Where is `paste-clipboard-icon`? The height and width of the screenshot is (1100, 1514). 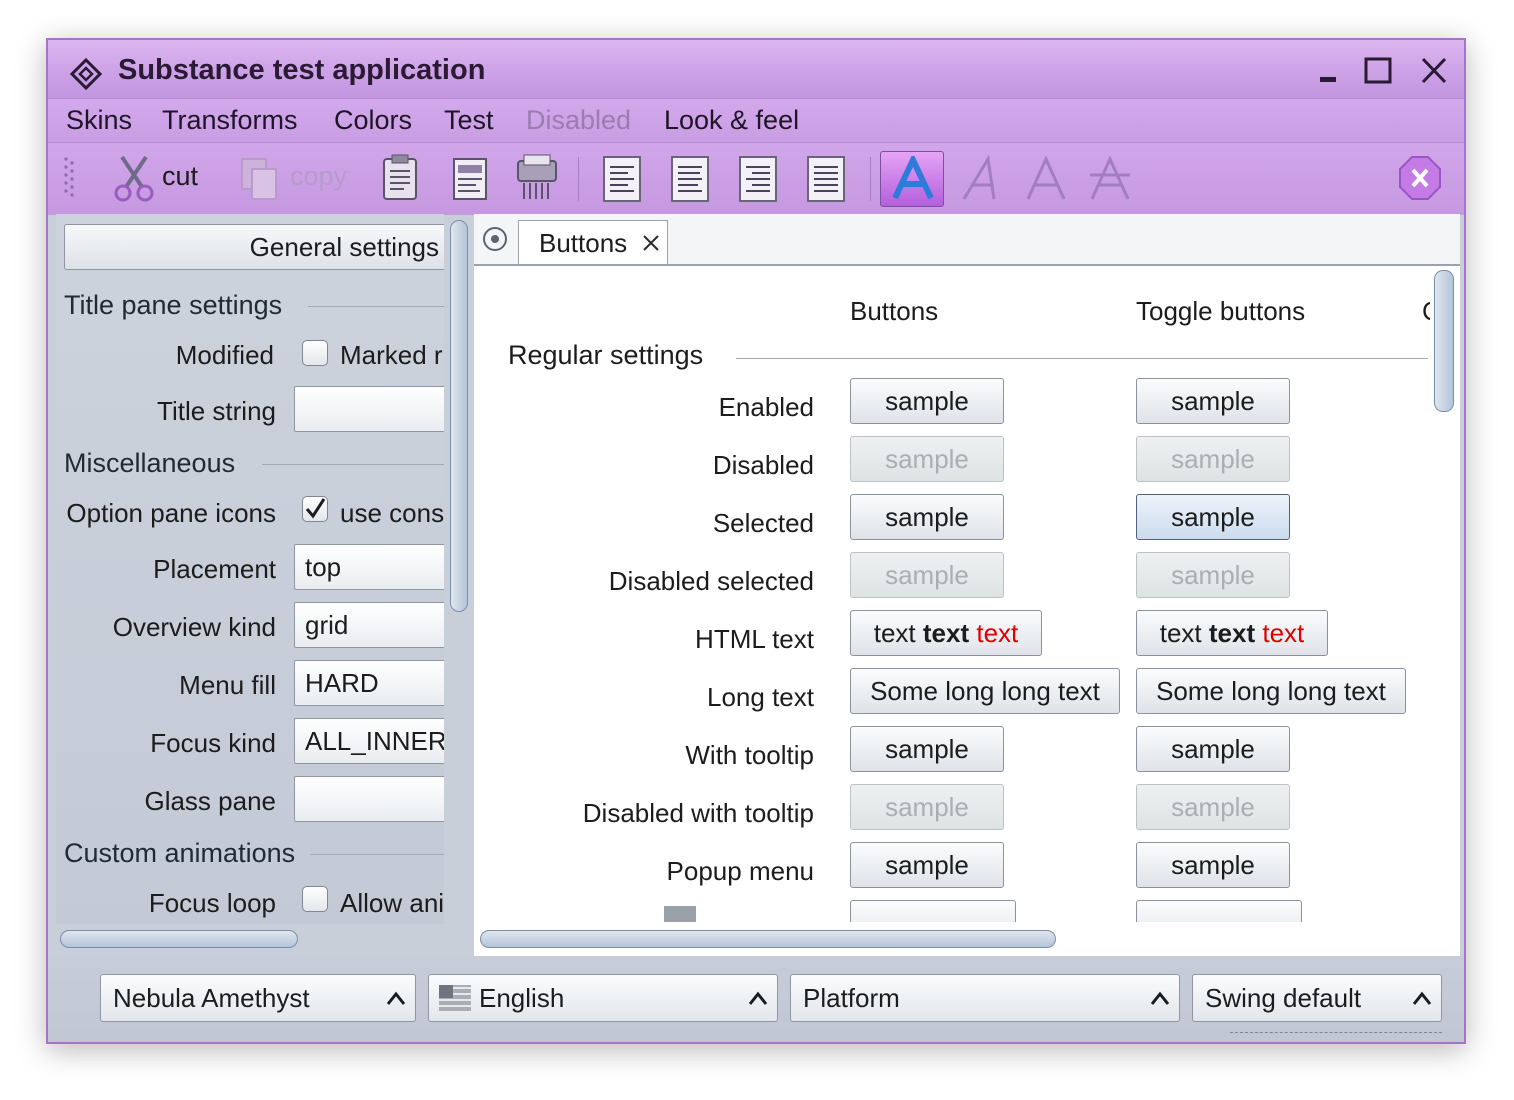
paste-clipboard-icon is located at coordinates (400, 179).